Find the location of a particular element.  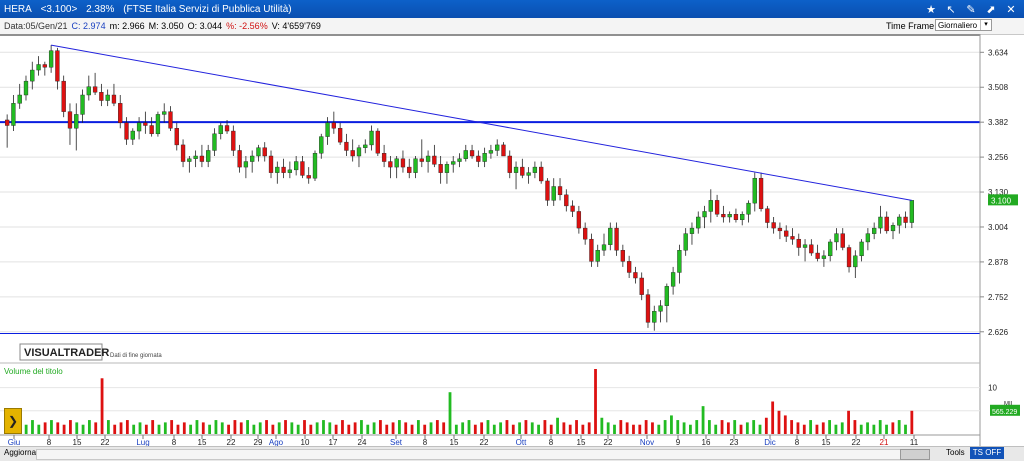

y-tick-label: 2.626 is located at coordinates (998, 332).